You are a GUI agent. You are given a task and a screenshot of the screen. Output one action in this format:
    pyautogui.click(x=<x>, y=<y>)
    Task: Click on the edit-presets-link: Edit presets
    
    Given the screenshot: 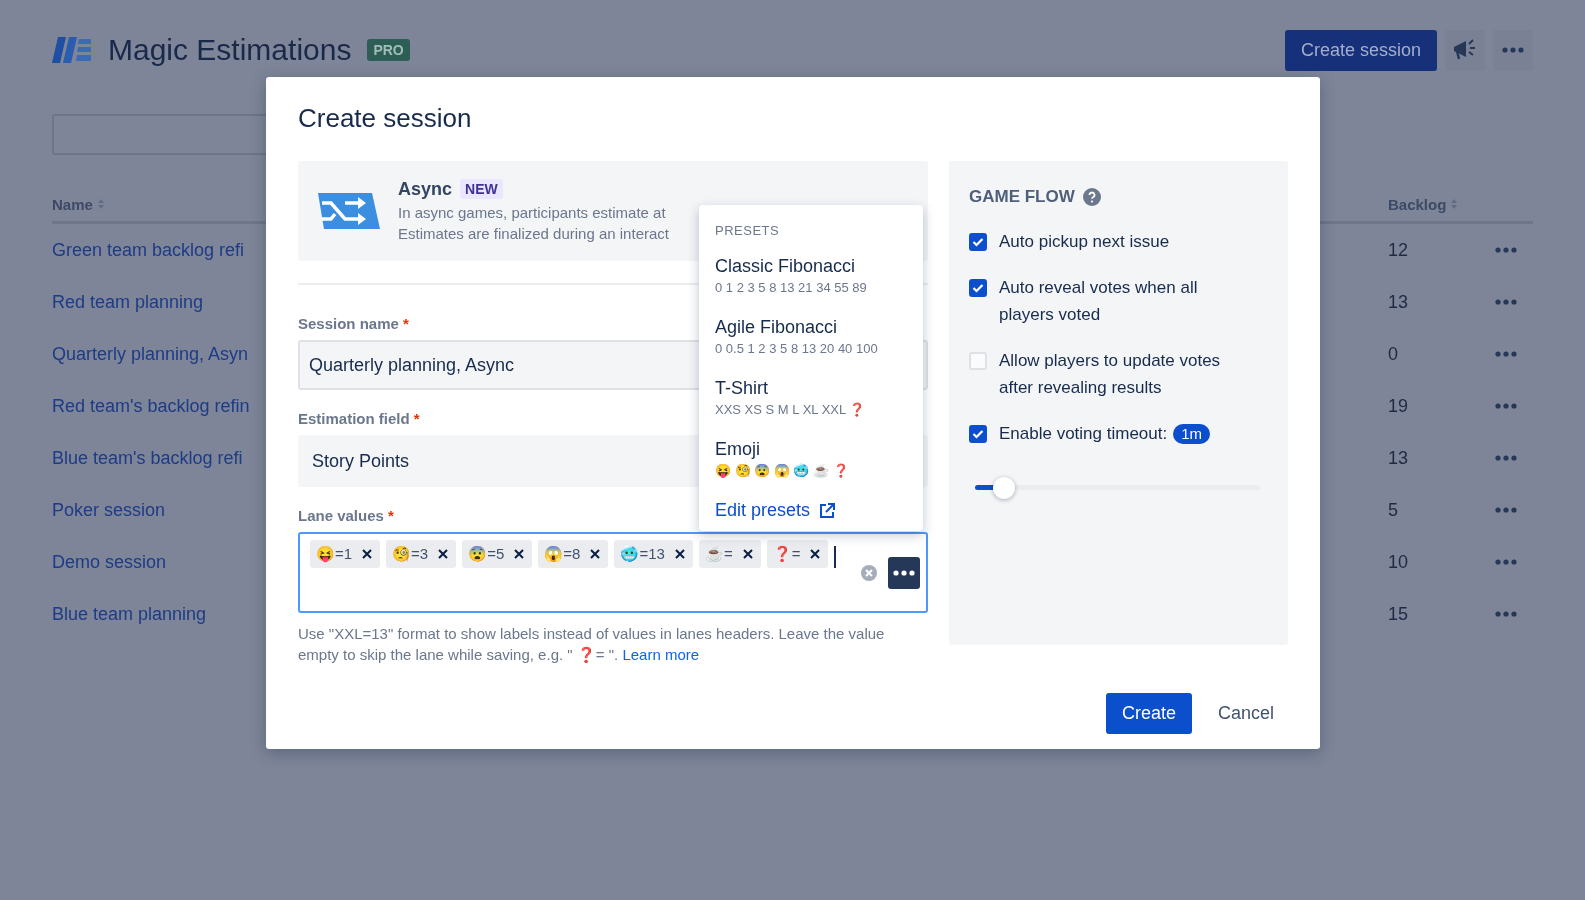 What is the action you would take?
    pyautogui.click(x=776, y=510)
    